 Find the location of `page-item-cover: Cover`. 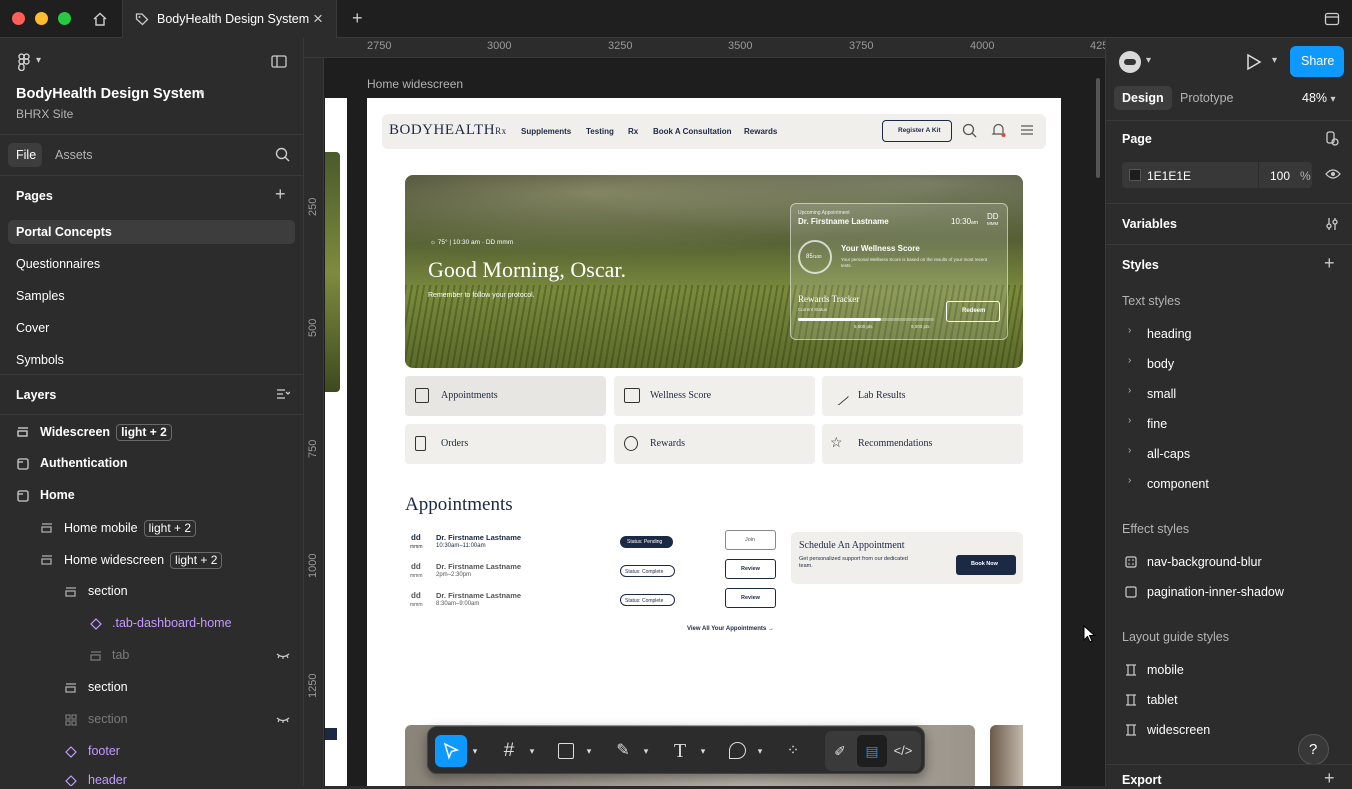

page-item-cover: Cover is located at coordinates (32, 328).